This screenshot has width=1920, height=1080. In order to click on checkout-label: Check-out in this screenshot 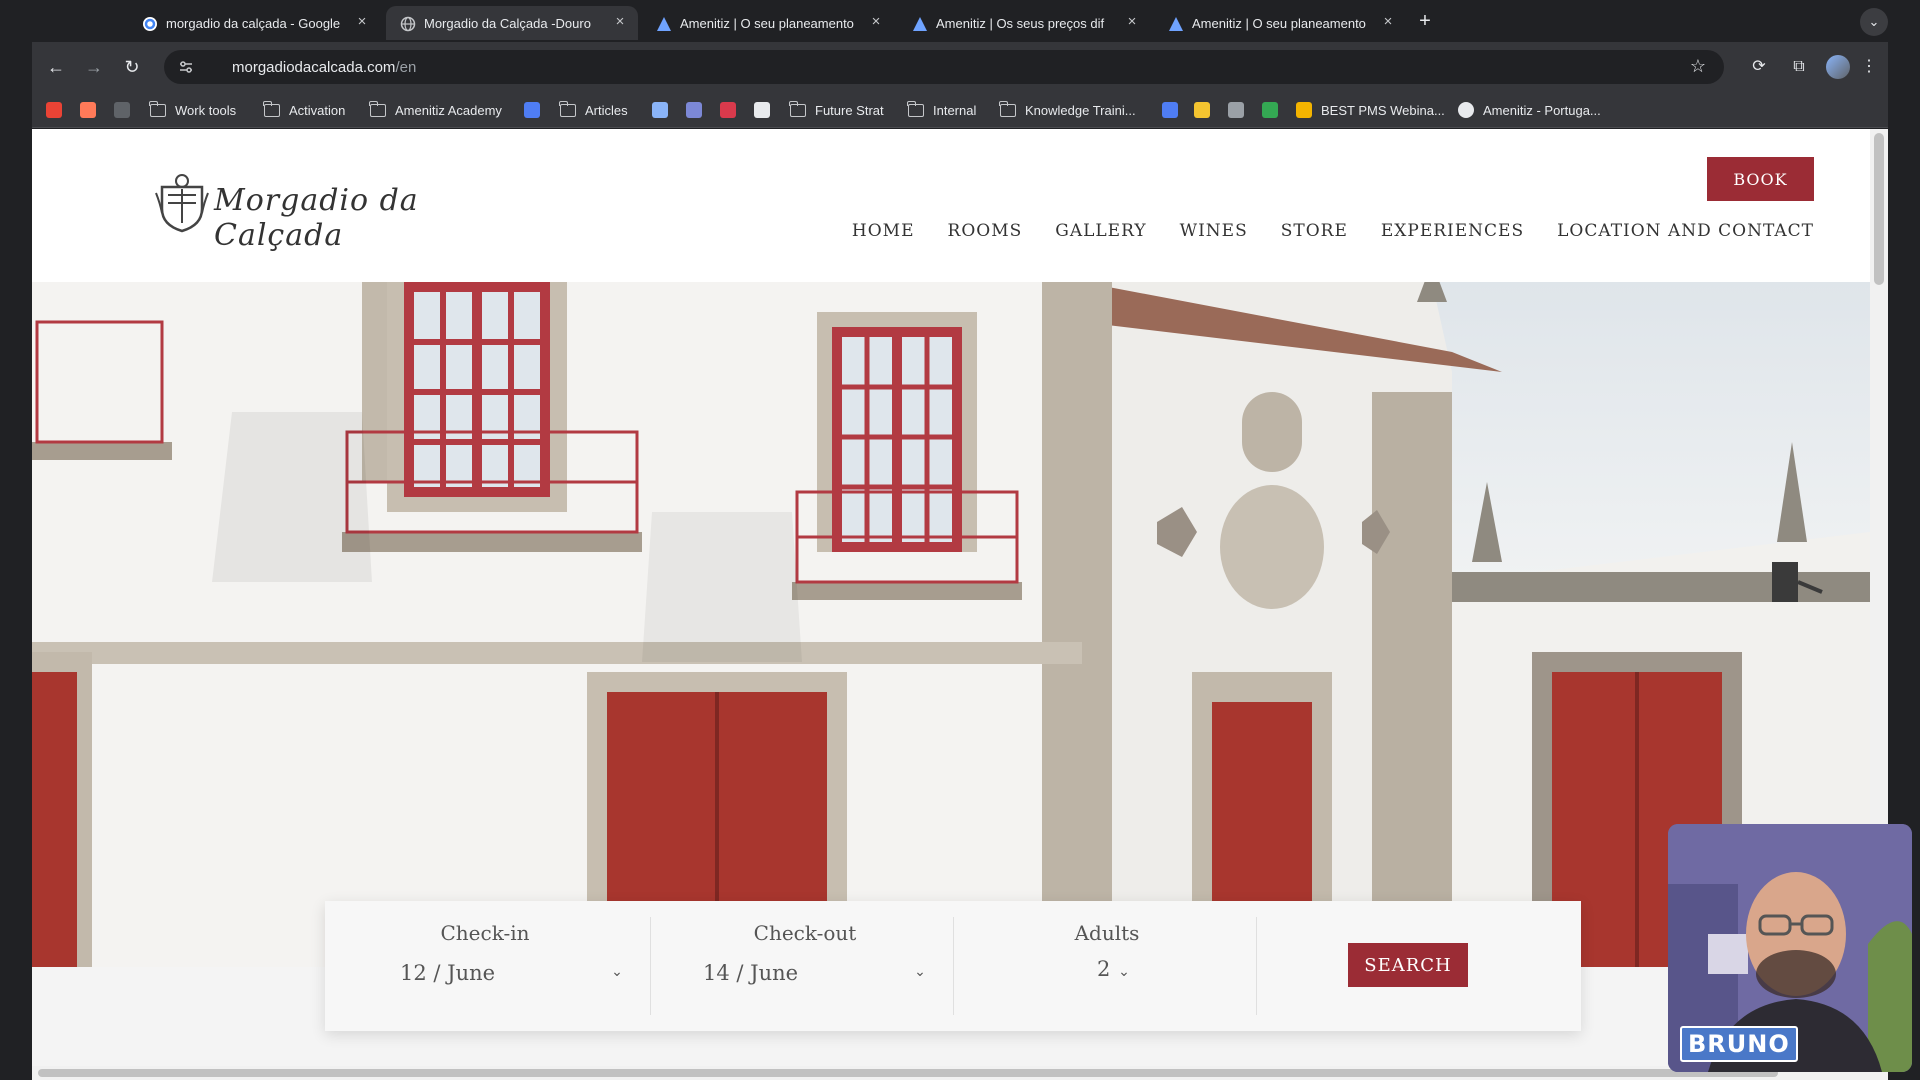, I will do `click(805, 933)`.